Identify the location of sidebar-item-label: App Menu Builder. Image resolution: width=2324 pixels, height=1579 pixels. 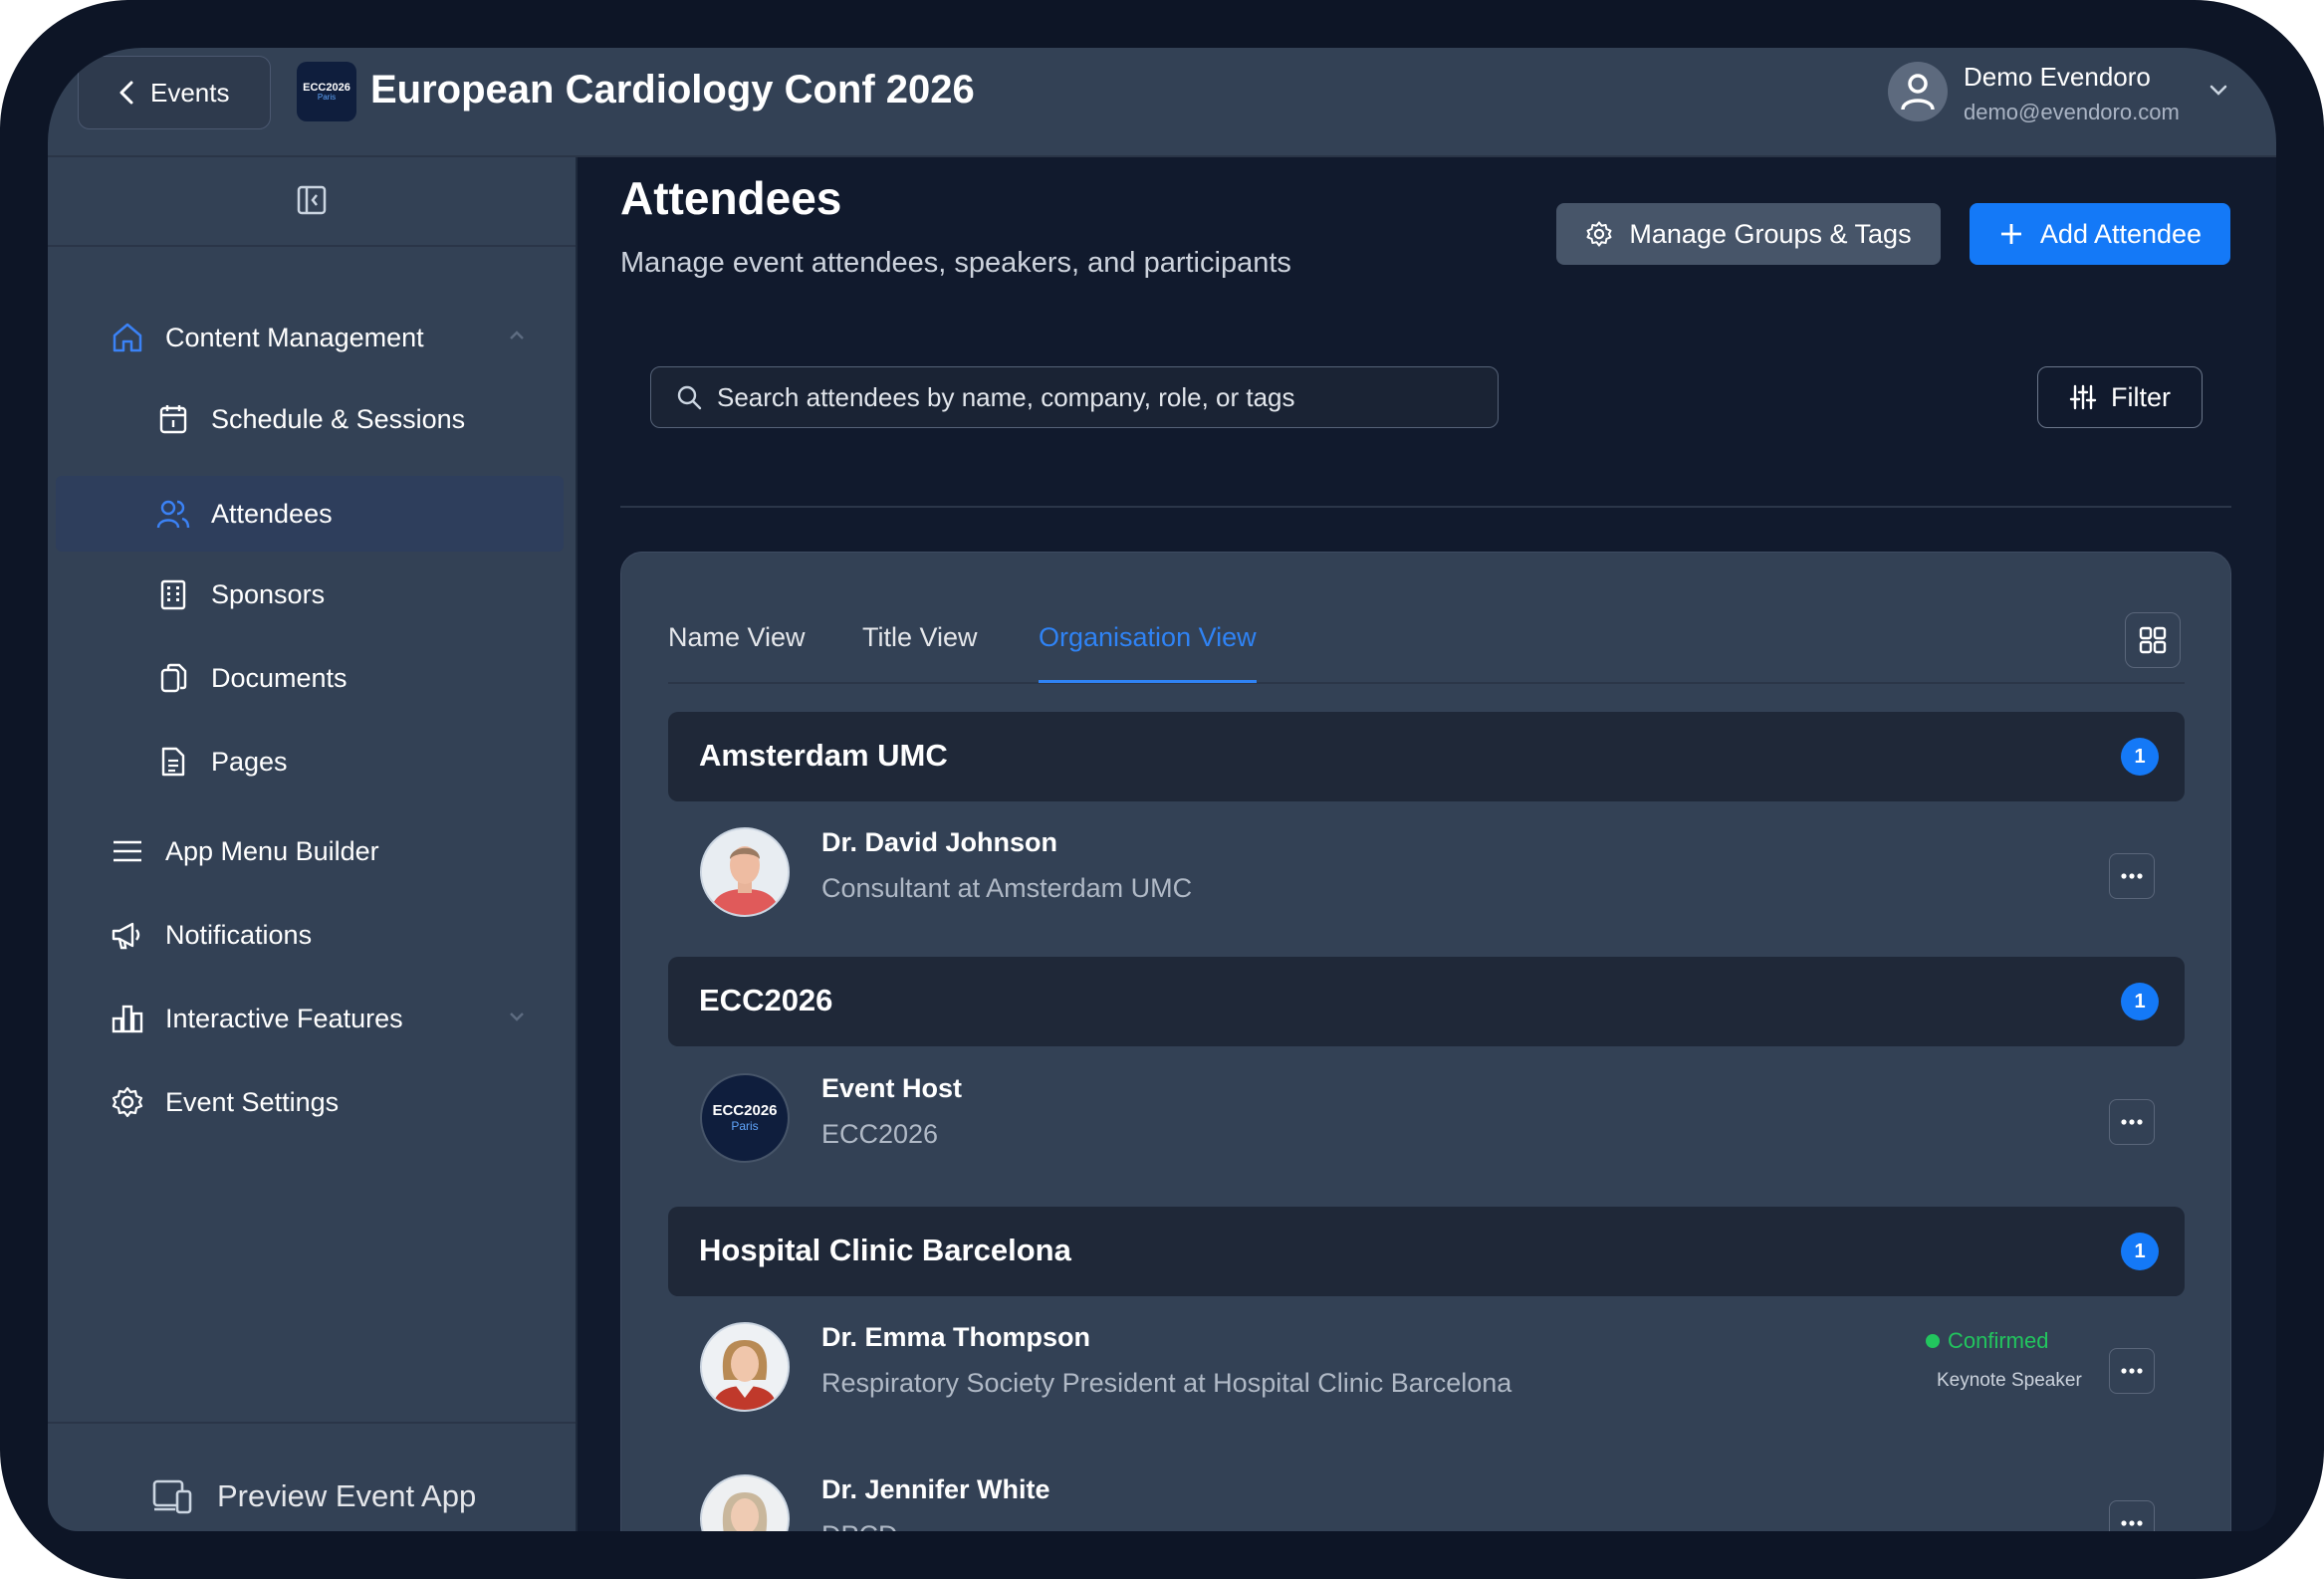
(272, 850).